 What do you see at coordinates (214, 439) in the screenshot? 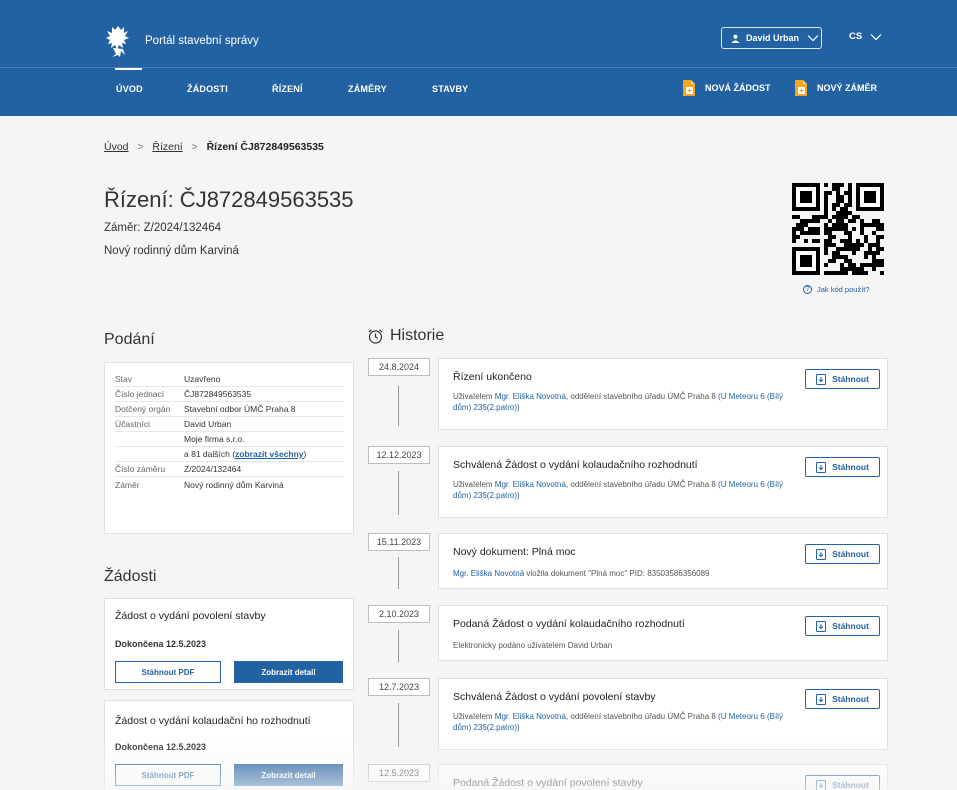
I see `info-value: Moje firma s.r.o.` at bounding box center [214, 439].